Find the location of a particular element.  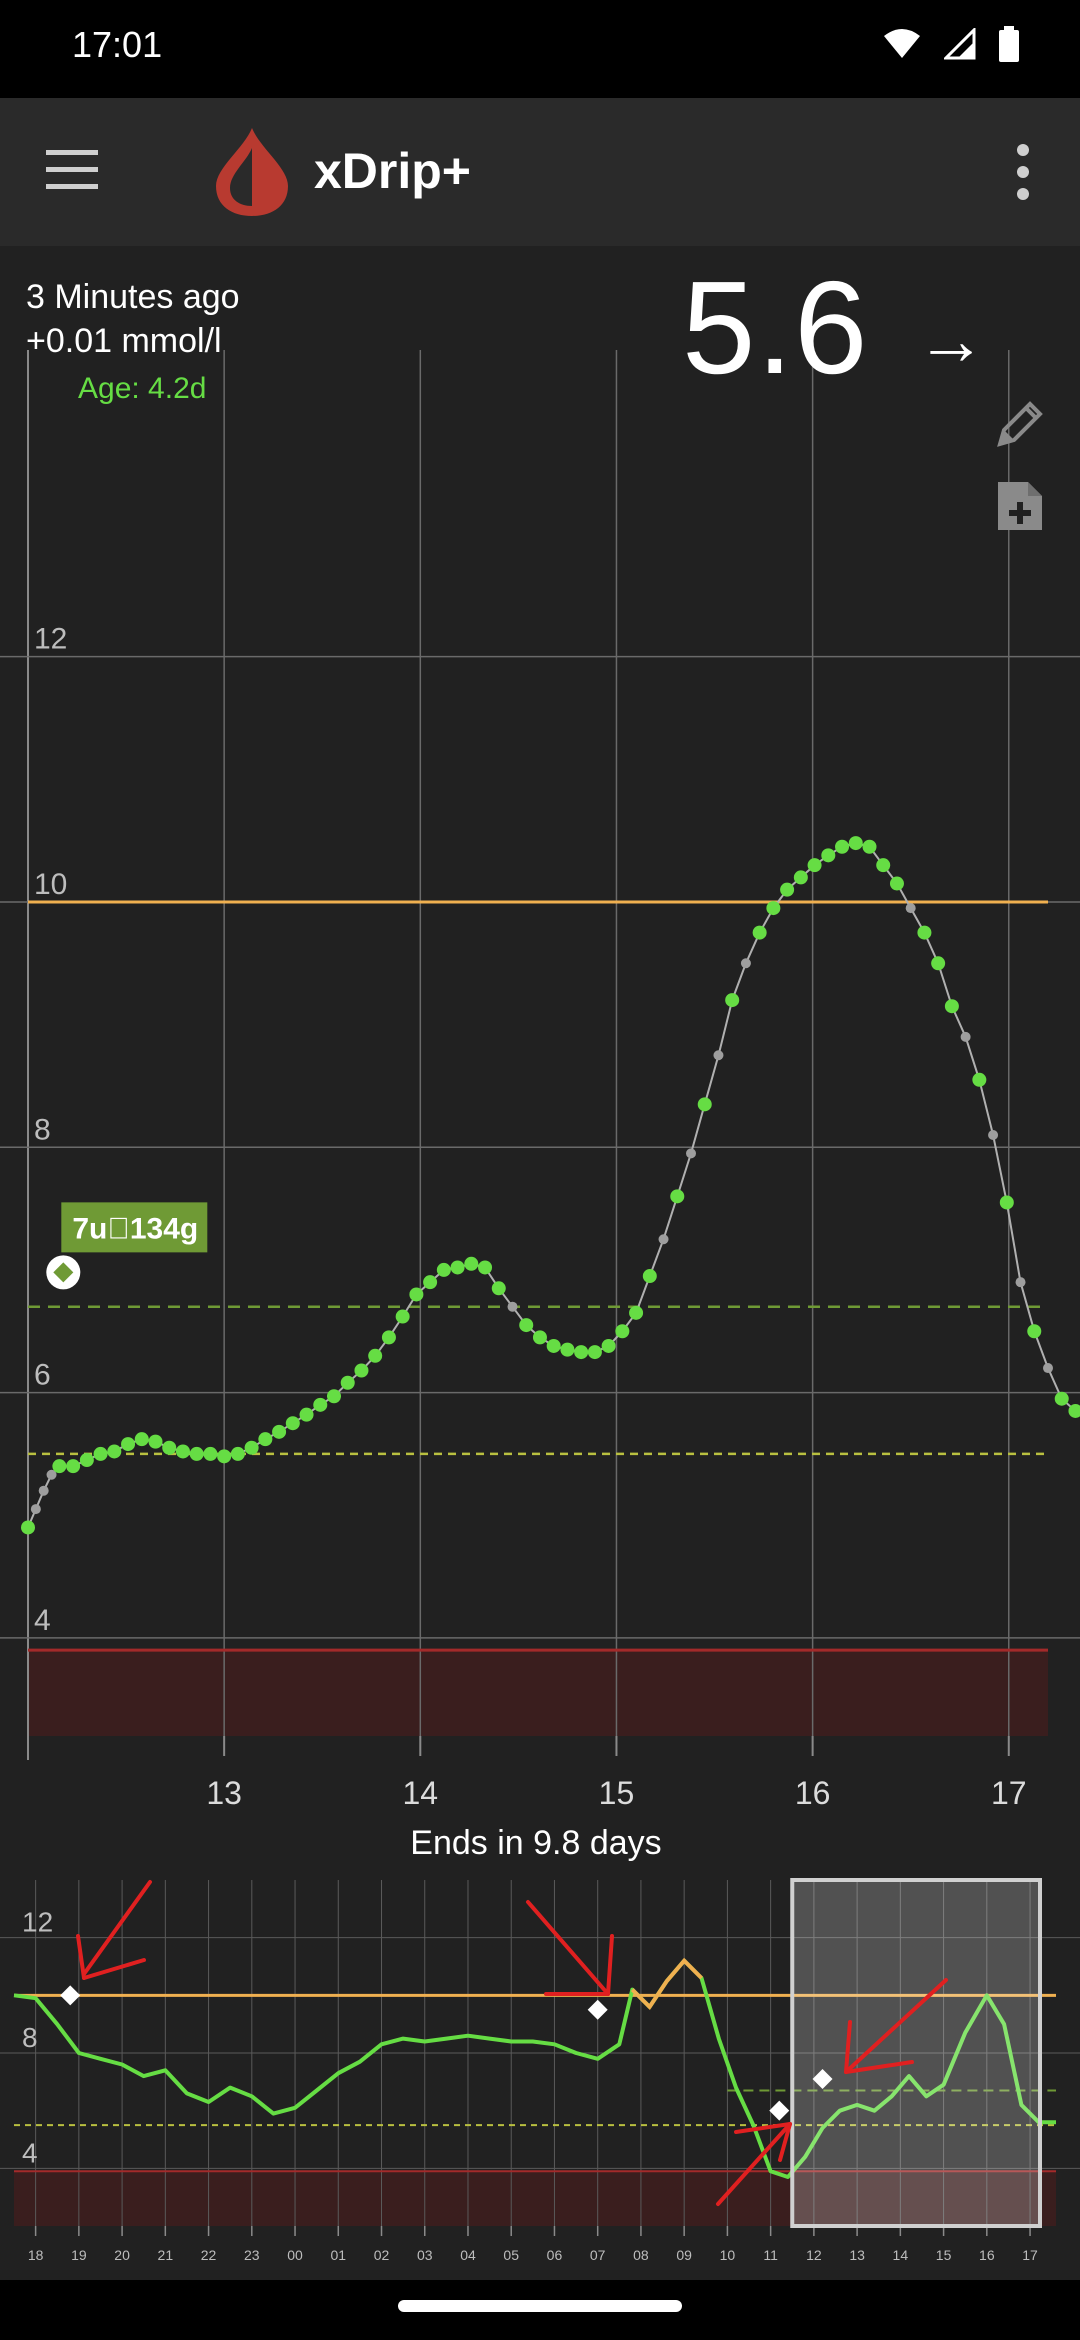

home-gesture-bar is located at coordinates (540, 2306).